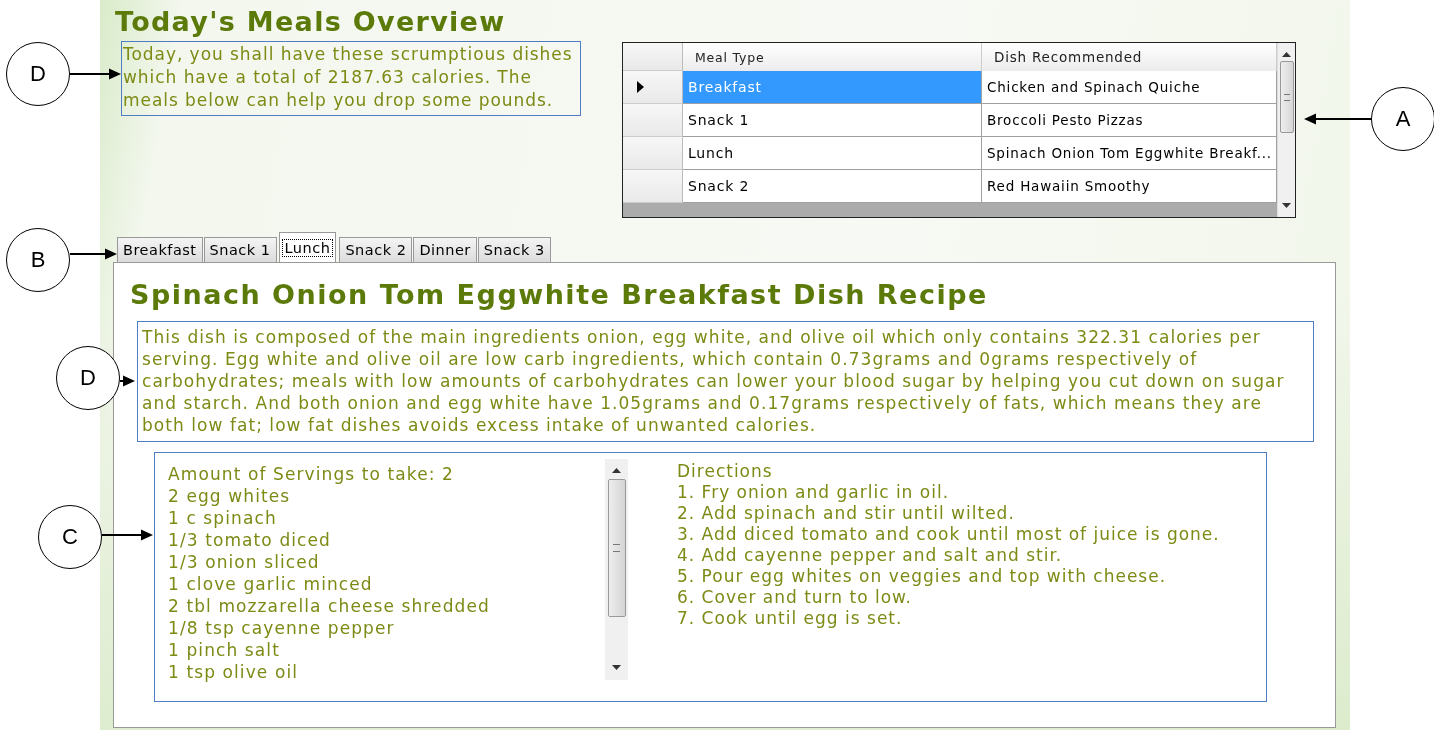 The height and width of the screenshot is (730, 1434). Describe the element at coordinates (386, 518) in the screenshot. I see `ingredient-item: 1 c spinach` at that location.